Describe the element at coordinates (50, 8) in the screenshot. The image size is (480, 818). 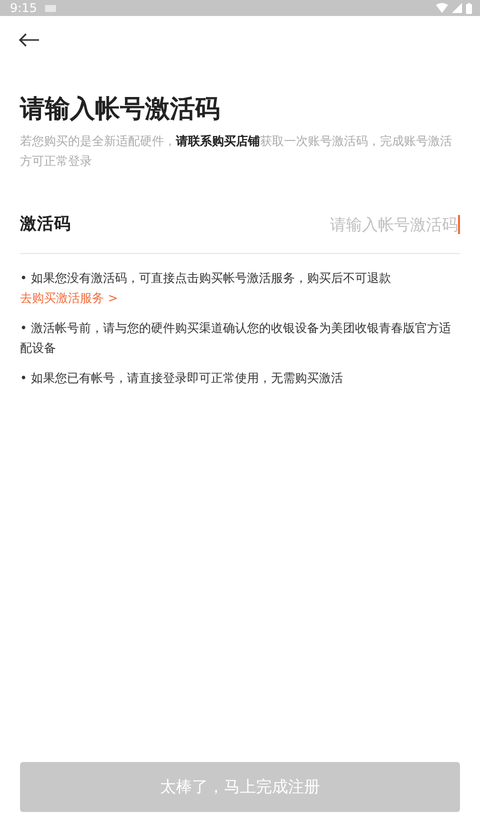
I see `keyboard-icon` at that location.